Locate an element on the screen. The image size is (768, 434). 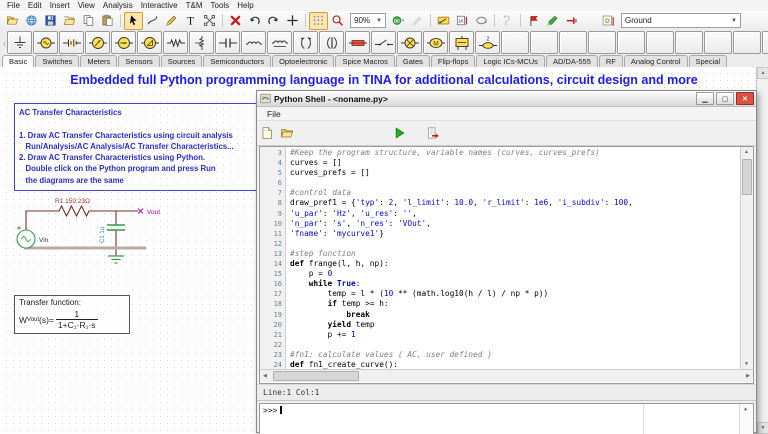
new-file-button is located at coordinates (267, 133).